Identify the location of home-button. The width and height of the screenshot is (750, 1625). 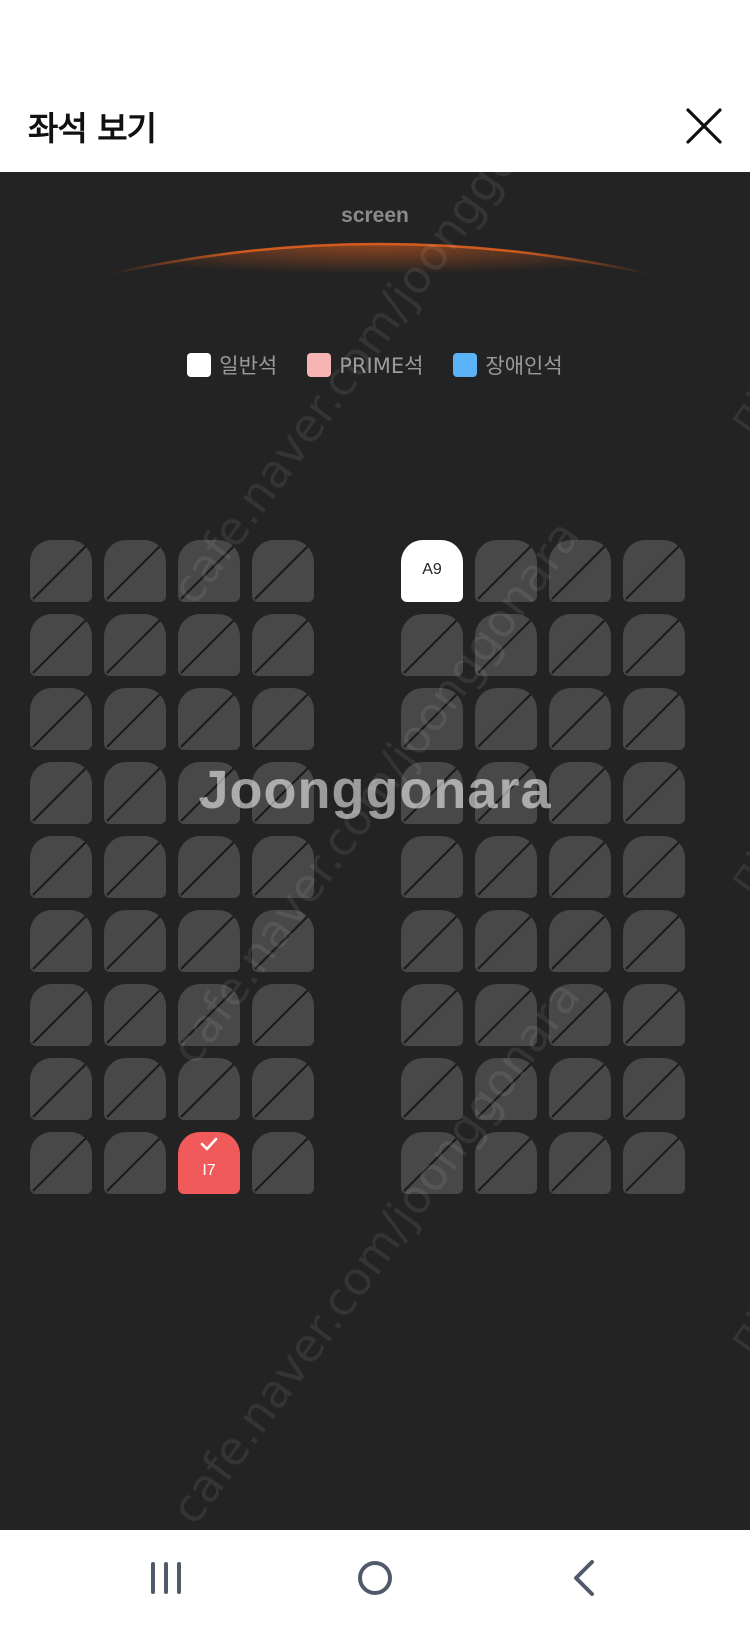
(375, 1578).